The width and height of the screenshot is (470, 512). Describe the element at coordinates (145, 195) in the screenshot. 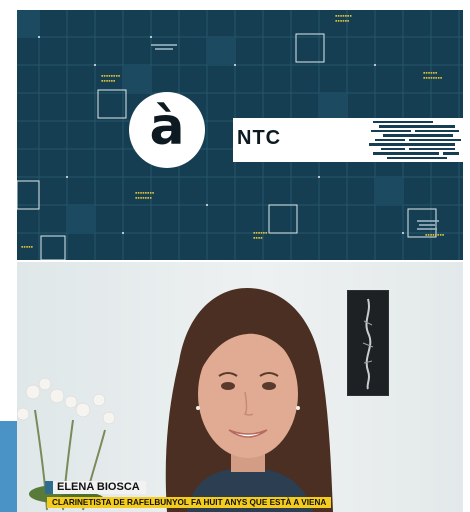

I see `decorative-code-tag: ▪▪▪▪▪▪▪▪ ▪▪▪▪▪▪▪` at that location.